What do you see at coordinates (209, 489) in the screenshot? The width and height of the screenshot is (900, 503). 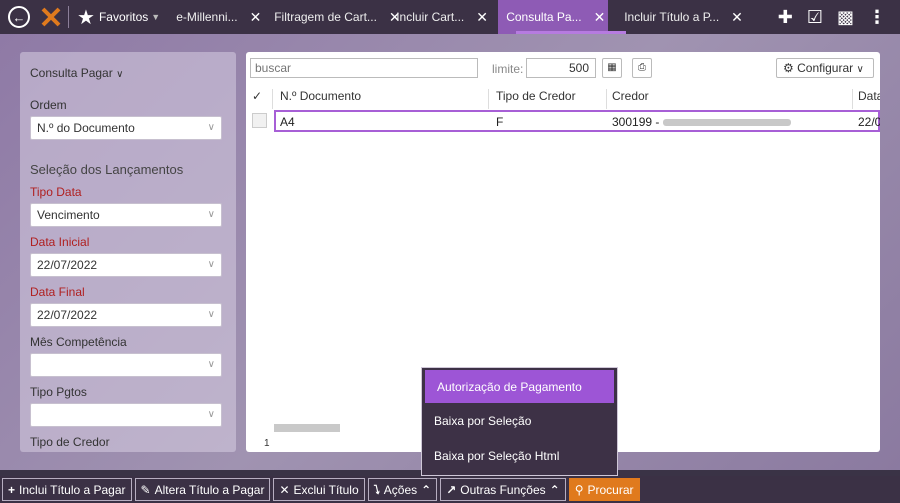 I see `alterar-label: Altera Título a Pagar` at bounding box center [209, 489].